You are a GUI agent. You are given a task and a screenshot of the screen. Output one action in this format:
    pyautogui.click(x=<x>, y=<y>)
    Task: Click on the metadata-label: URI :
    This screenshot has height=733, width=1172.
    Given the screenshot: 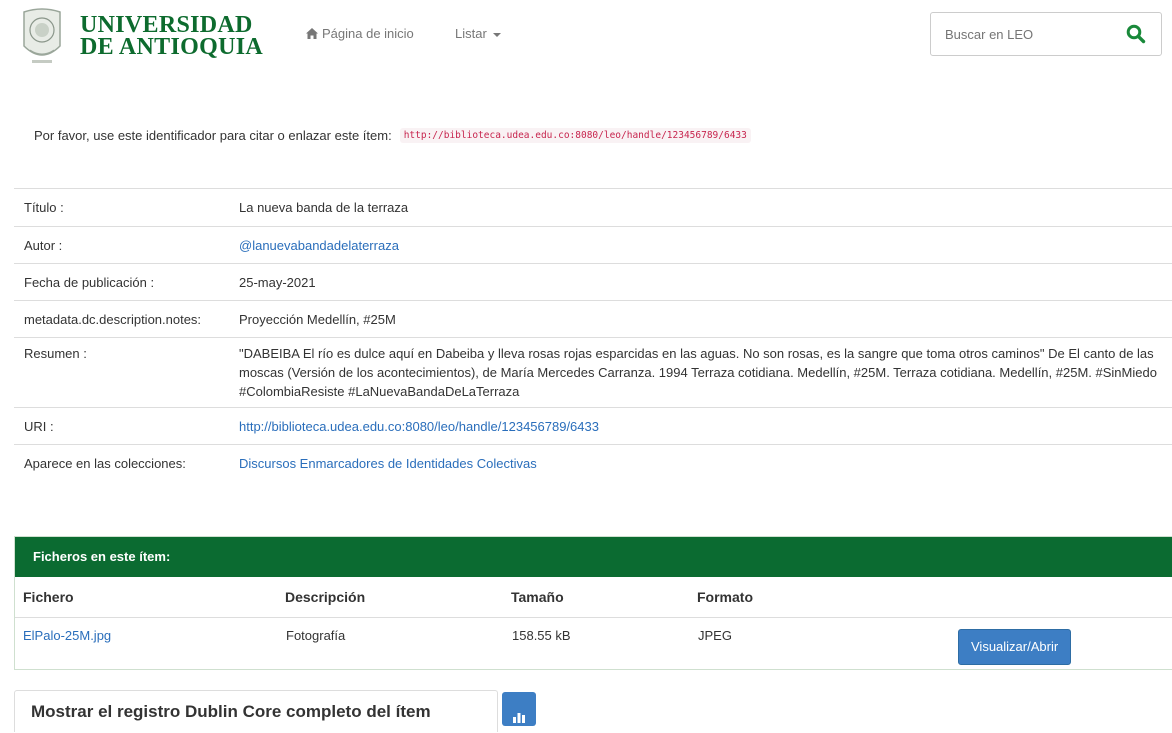 What is the action you would take?
    pyautogui.click(x=121, y=426)
    